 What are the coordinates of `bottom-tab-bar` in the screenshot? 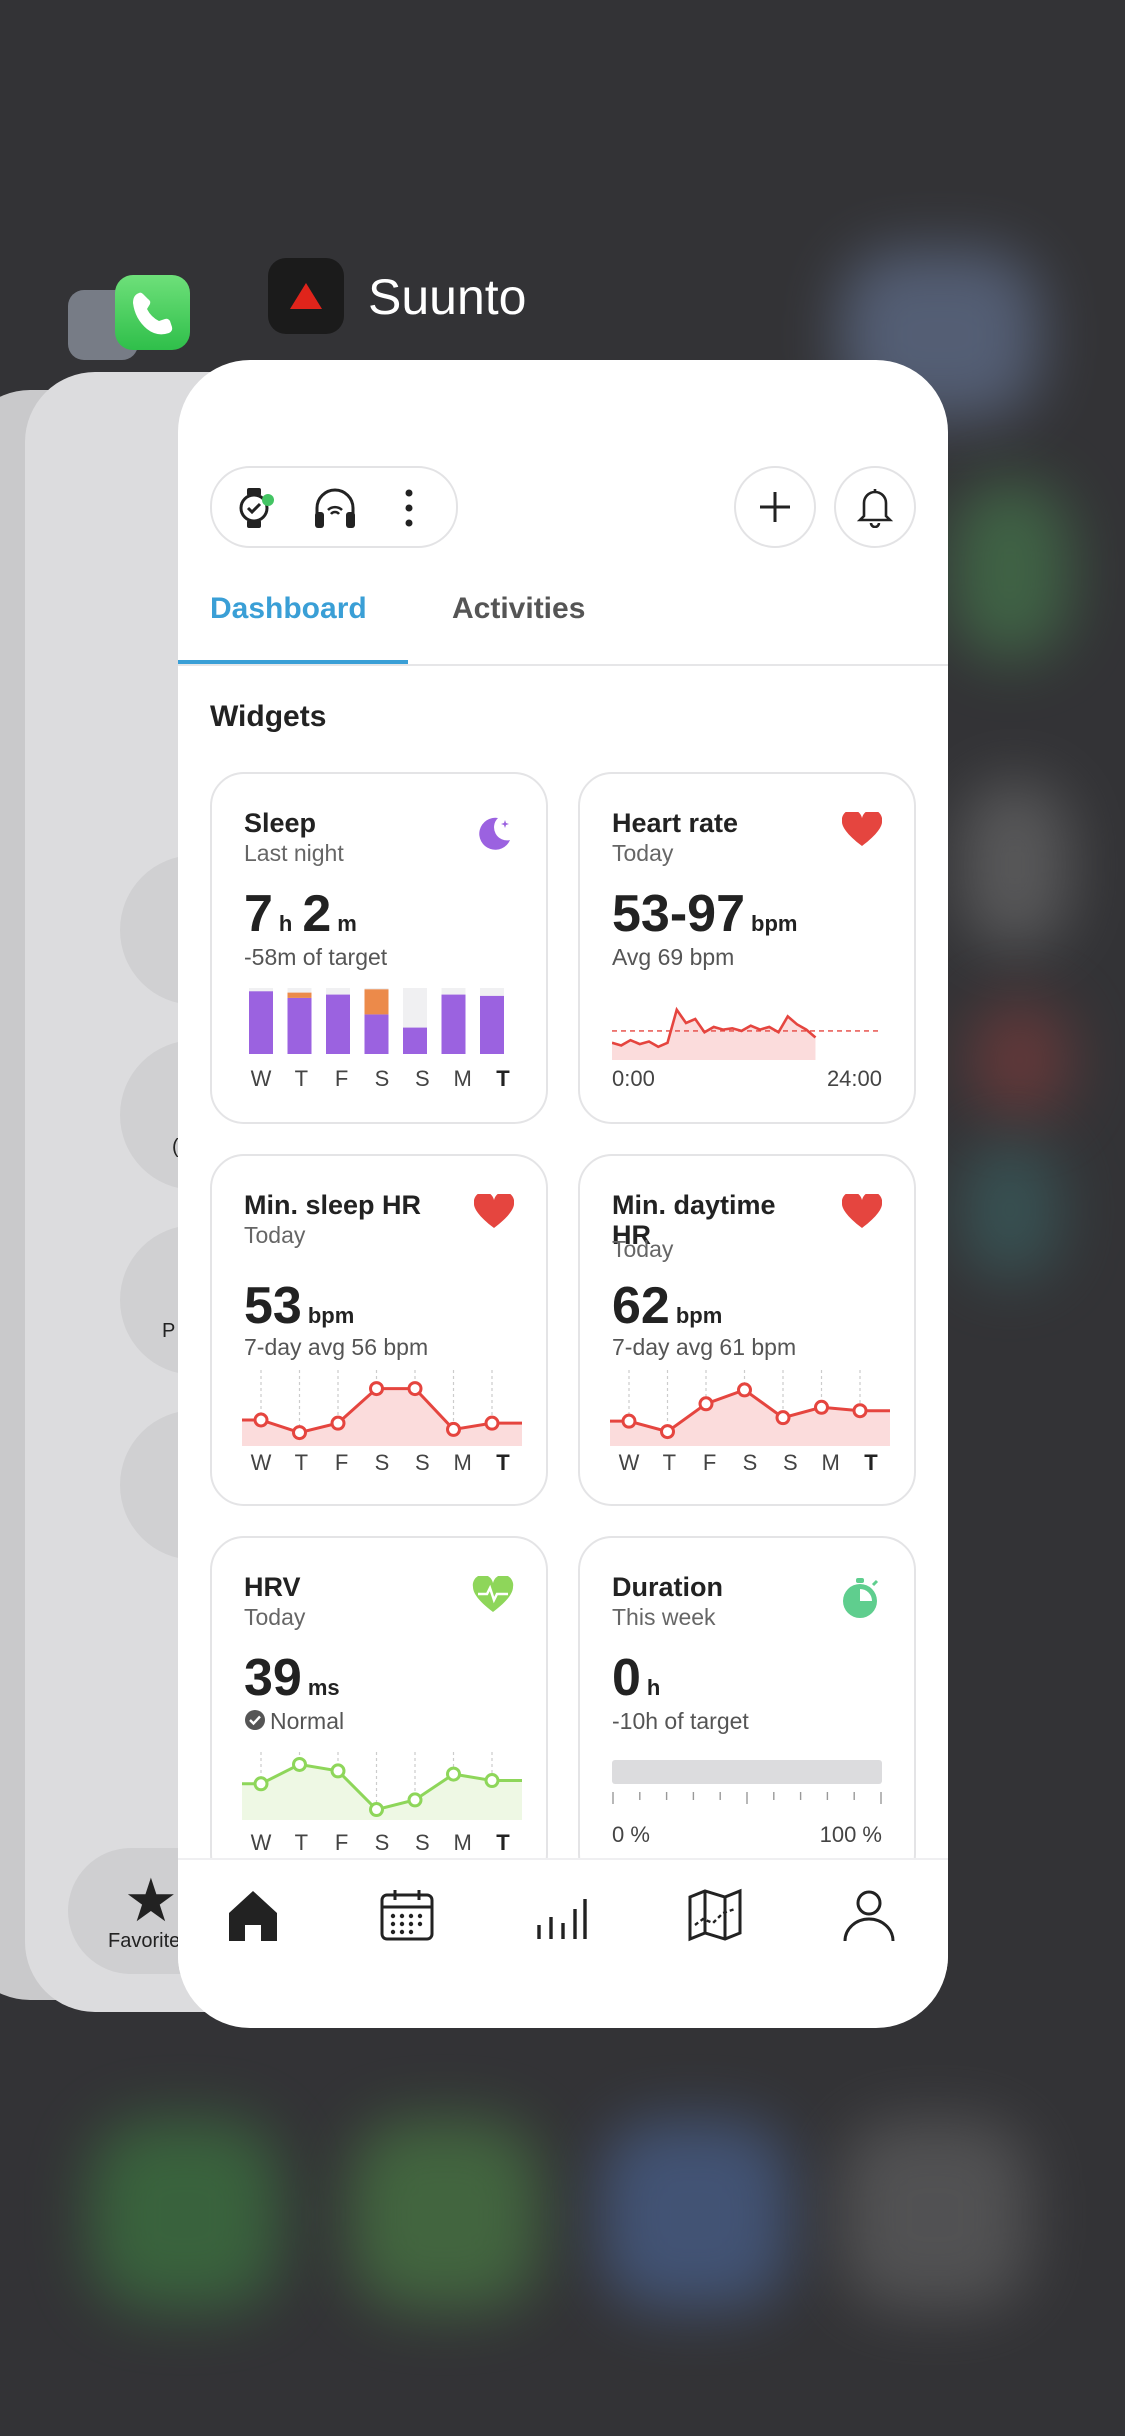 It's located at (563, 1914).